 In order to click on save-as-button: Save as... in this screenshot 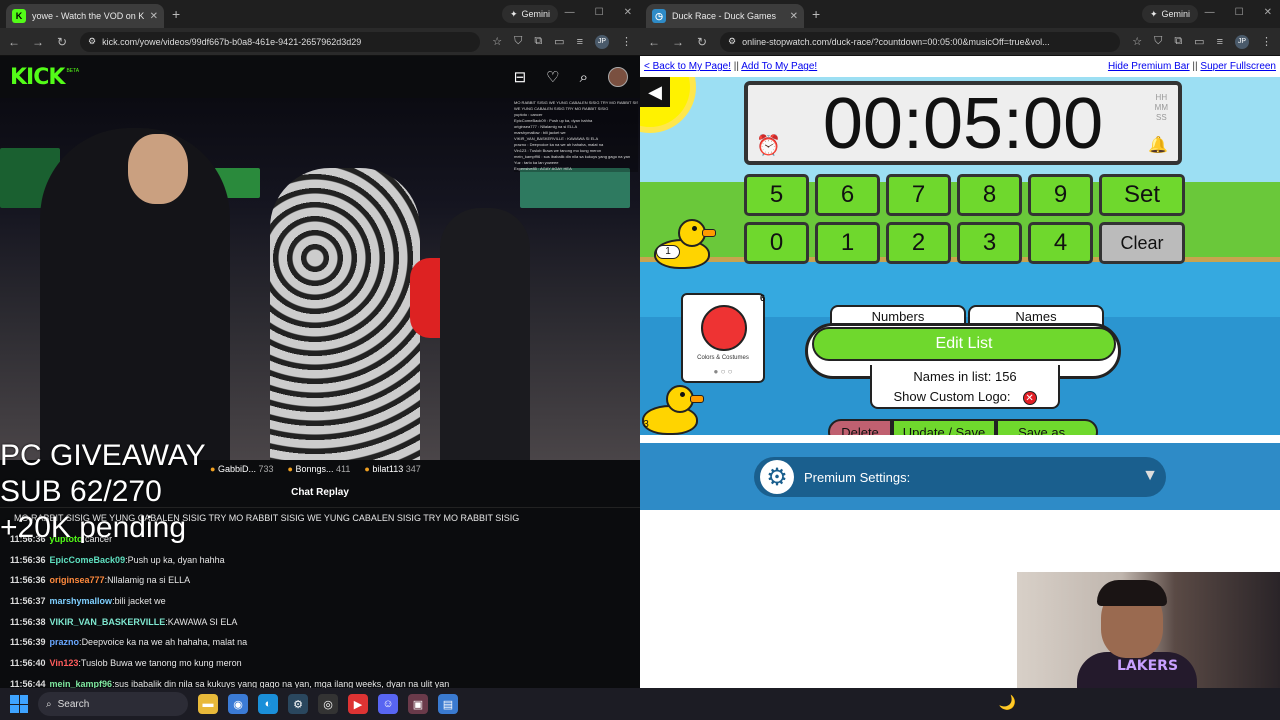, I will do `click(1047, 427)`.